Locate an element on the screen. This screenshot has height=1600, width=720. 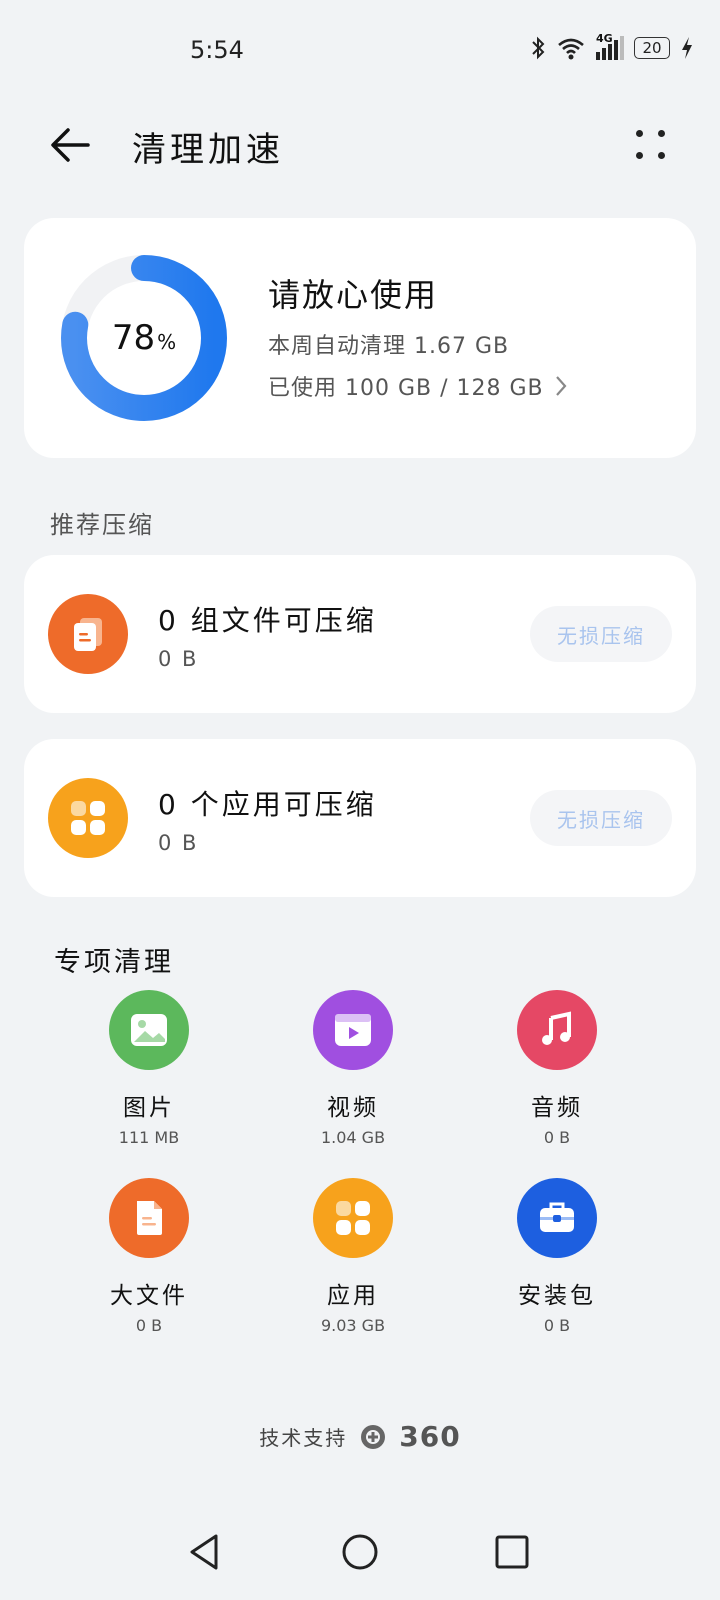
tile-audio: 音频 0 B is located at coordinates (557, 1068).